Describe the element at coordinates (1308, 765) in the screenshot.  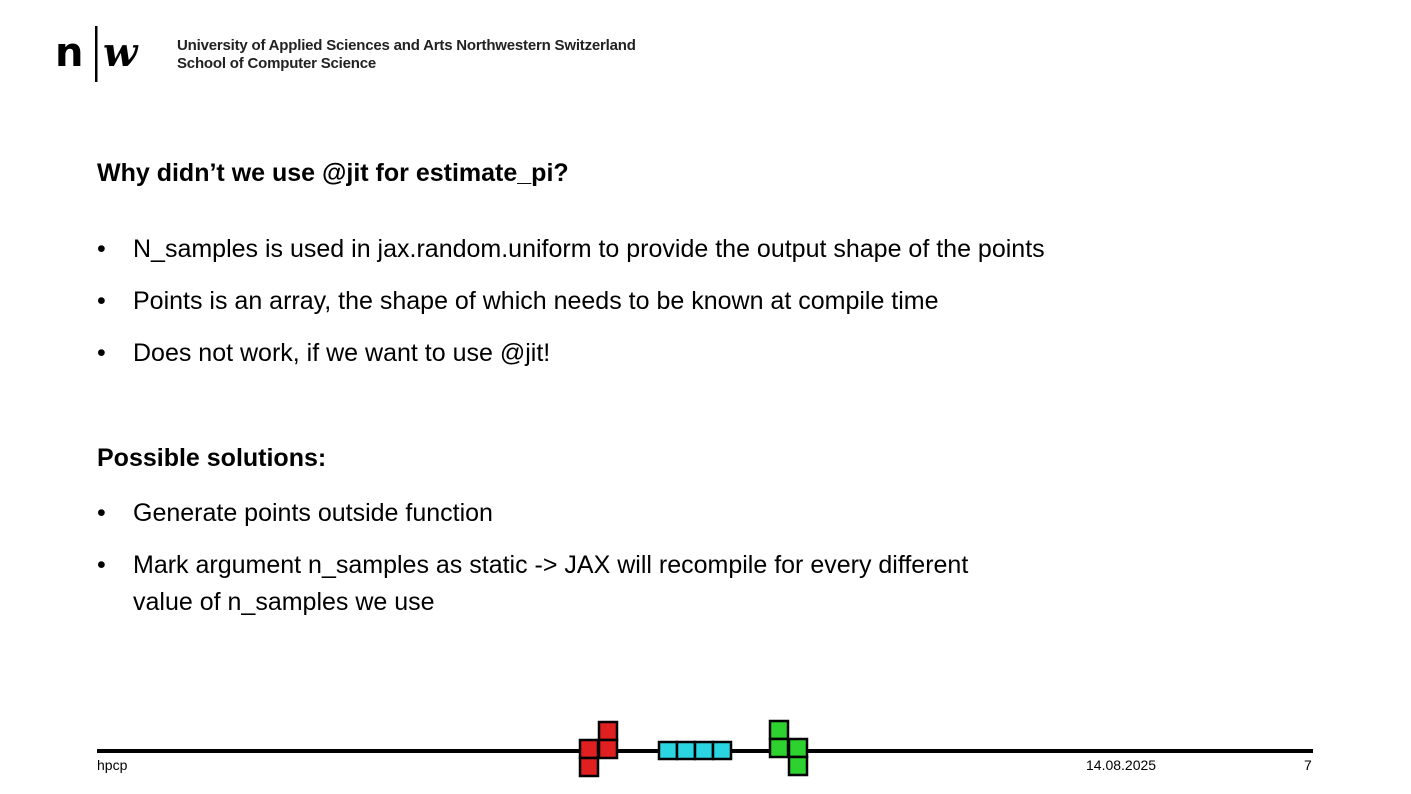
I see `footer-page-number: 7` at that location.